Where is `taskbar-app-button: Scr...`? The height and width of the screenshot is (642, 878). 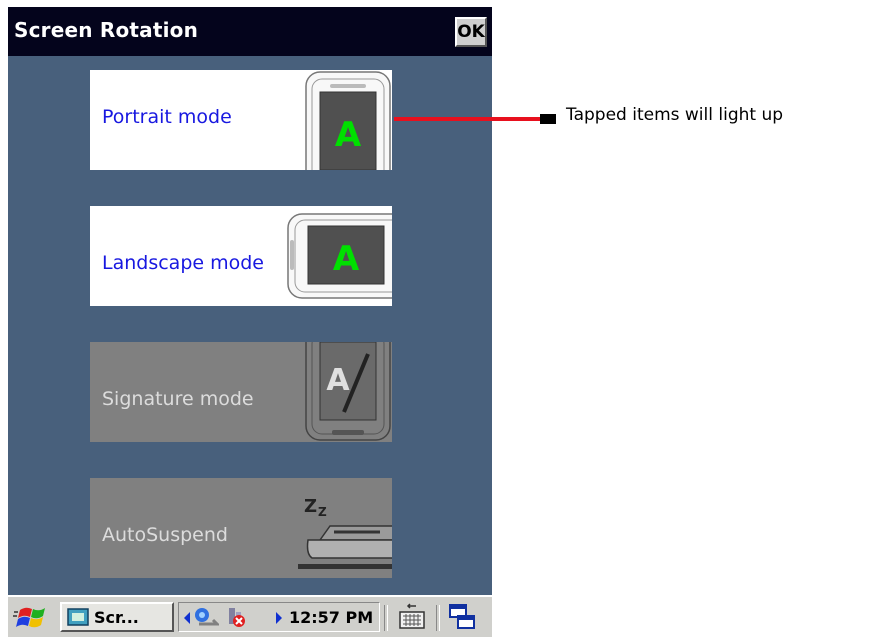
taskbar-app-button: Scr... is located at coordinates (117, 617).